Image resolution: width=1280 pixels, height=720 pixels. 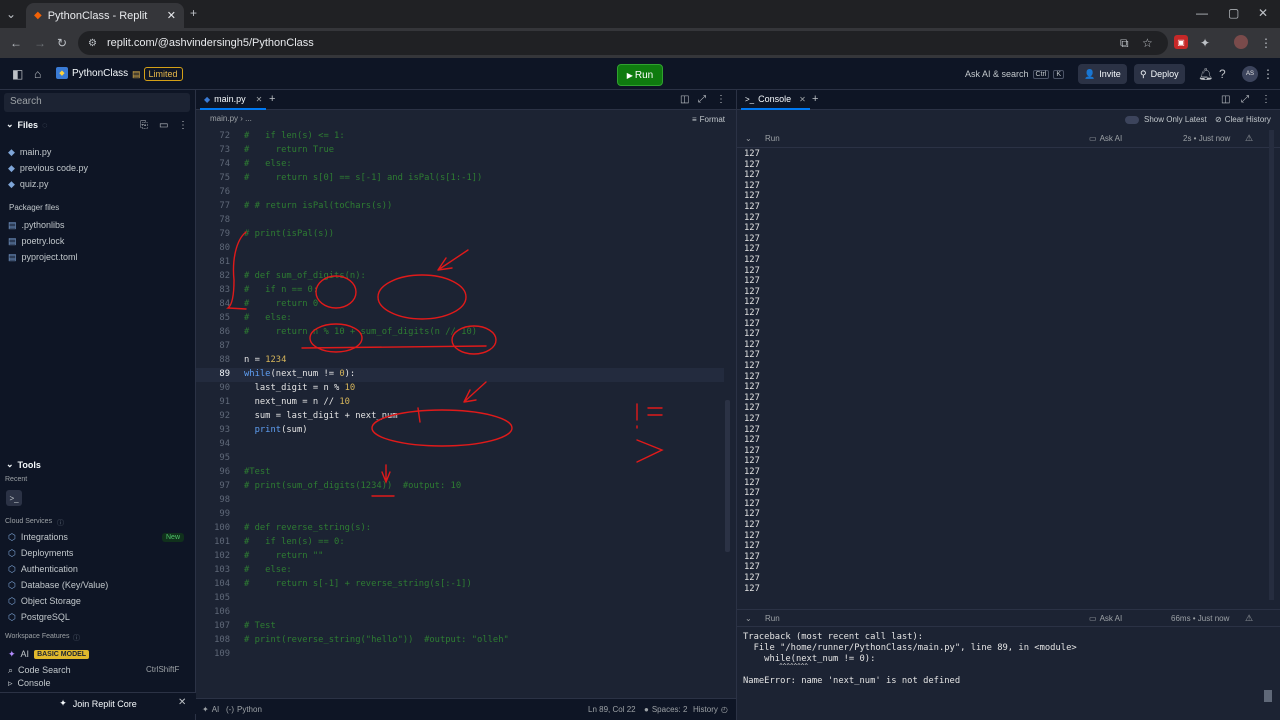 I want to click on cloud-service-item: ⬡ Database (Key/Value), so click(x=58, y=585).